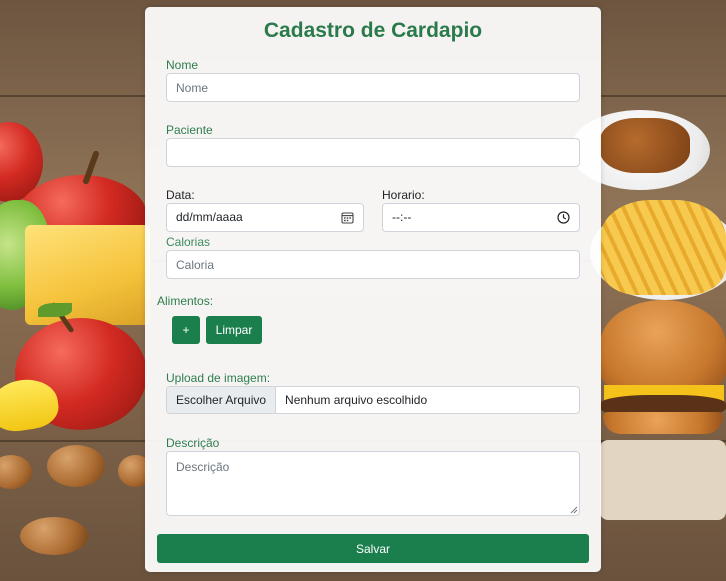 The height and width of the screenshot is (581, 726). I want to click on horario-label: Horario:, so click(403, 195).